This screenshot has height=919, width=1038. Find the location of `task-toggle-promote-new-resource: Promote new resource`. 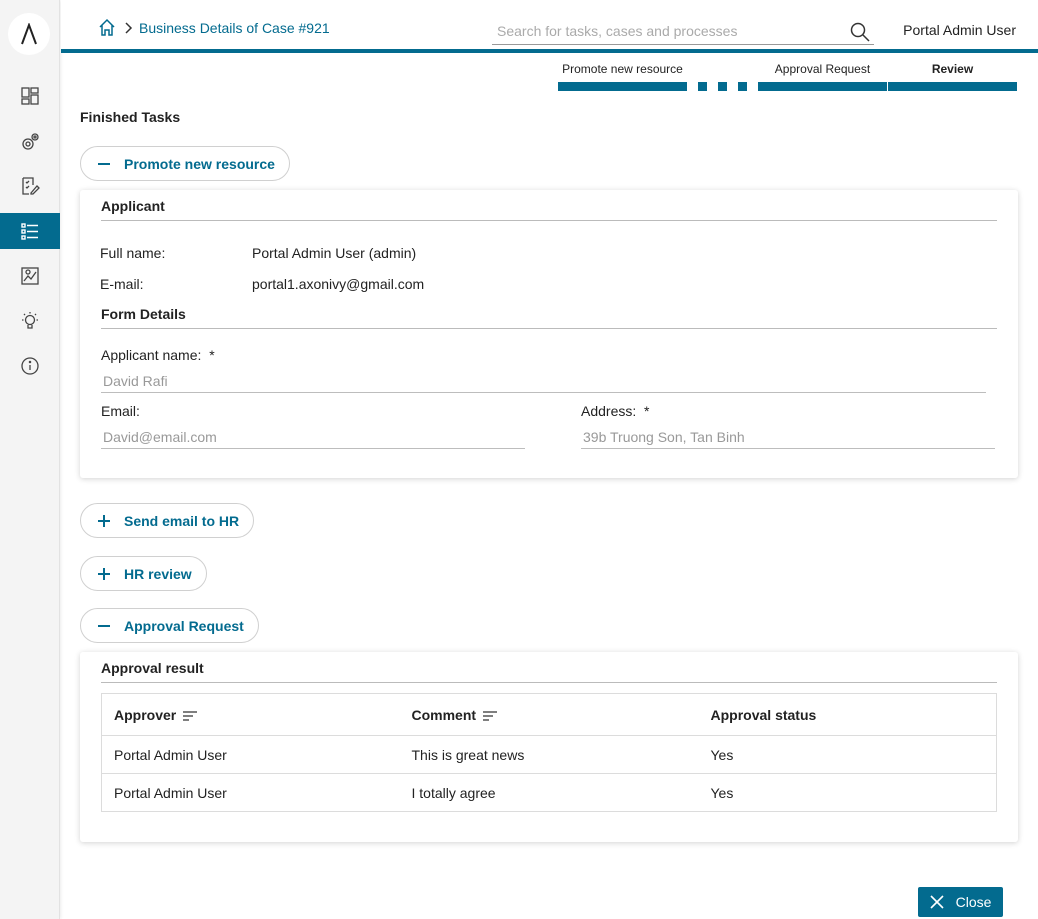

task-toggle-promote-new-resource: Promote new resource is located at coordinates (185, 163).